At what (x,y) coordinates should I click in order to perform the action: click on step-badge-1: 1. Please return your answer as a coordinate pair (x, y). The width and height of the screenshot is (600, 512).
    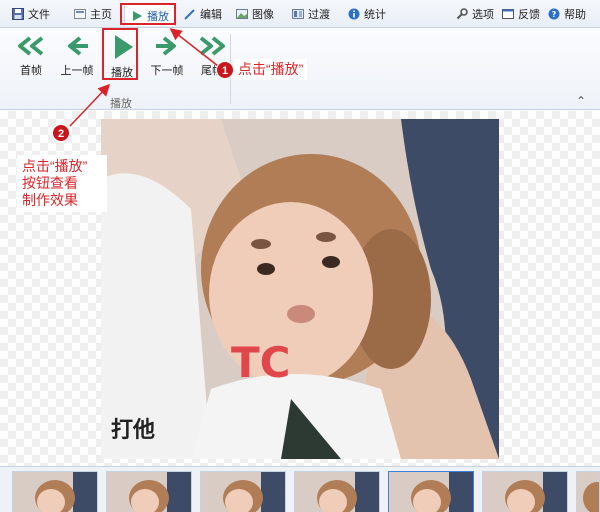
    Looking at the image, I should click on (225, 70).